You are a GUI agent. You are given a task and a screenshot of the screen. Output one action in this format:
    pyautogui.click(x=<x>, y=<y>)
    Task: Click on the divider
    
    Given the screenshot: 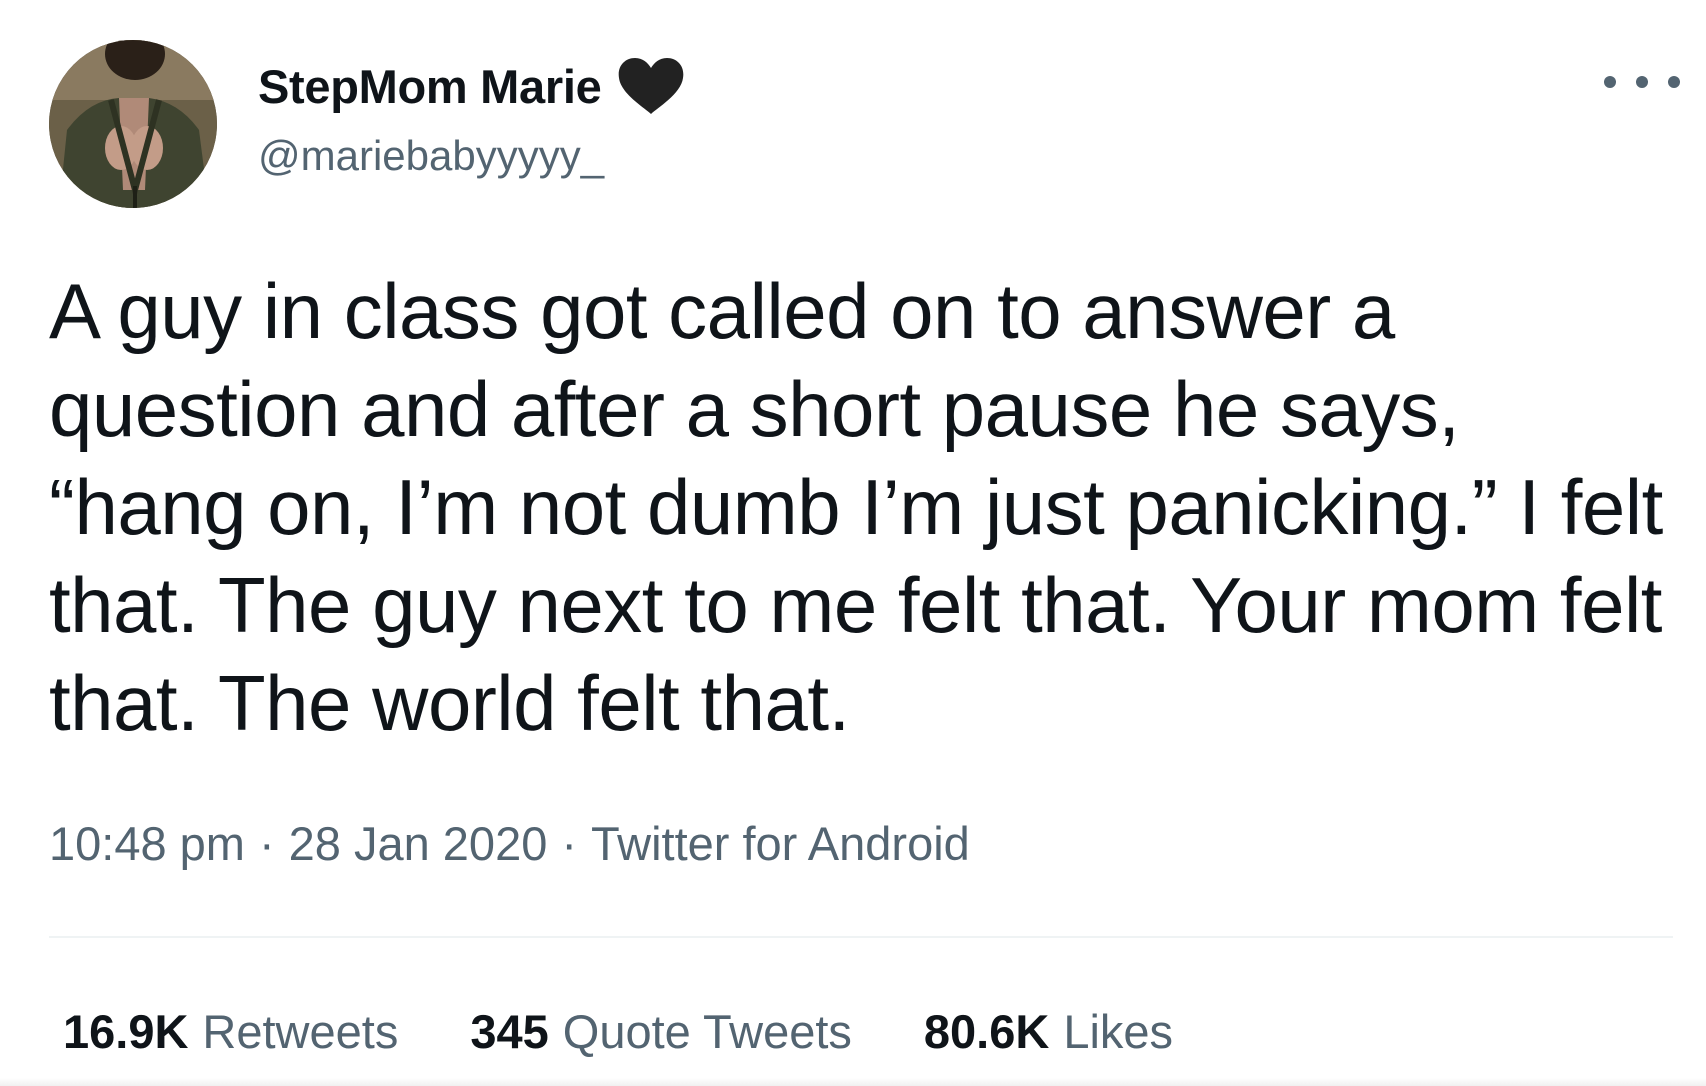 What is the action you would take?
    pyautogui.click(x=861, y=937)
    